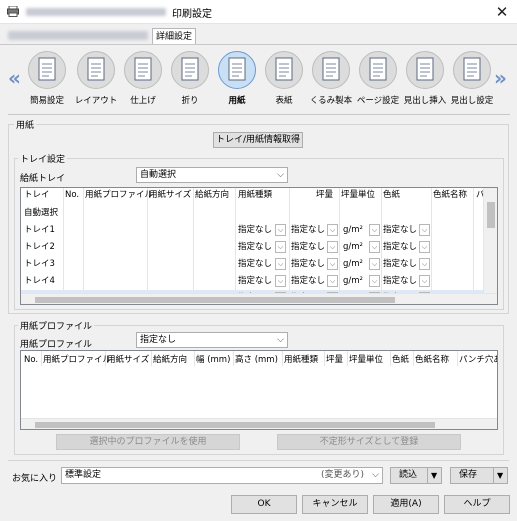 Image resolution: width=517 pixels, height=521 pixels. I want to click on table-row, so click(253, 213).